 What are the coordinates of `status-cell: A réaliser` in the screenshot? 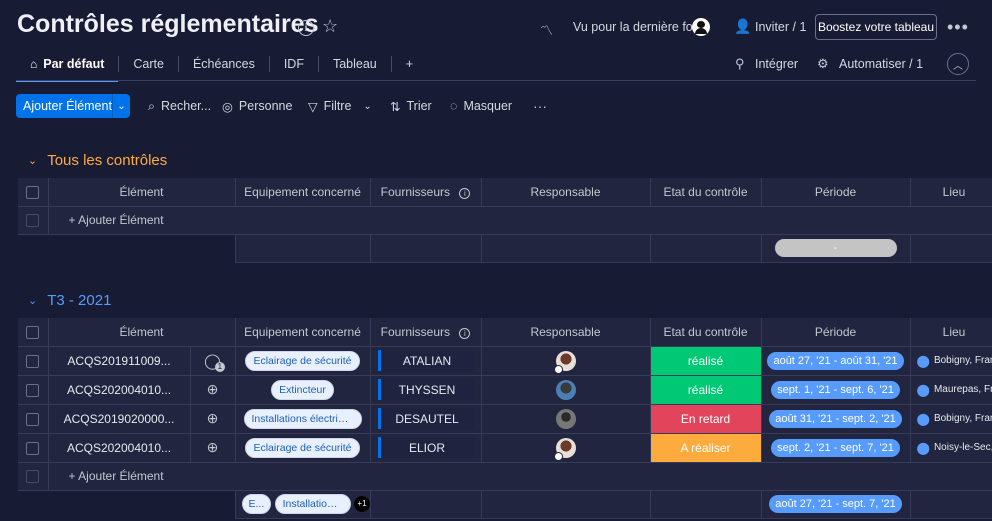 It's located at (706, 448).